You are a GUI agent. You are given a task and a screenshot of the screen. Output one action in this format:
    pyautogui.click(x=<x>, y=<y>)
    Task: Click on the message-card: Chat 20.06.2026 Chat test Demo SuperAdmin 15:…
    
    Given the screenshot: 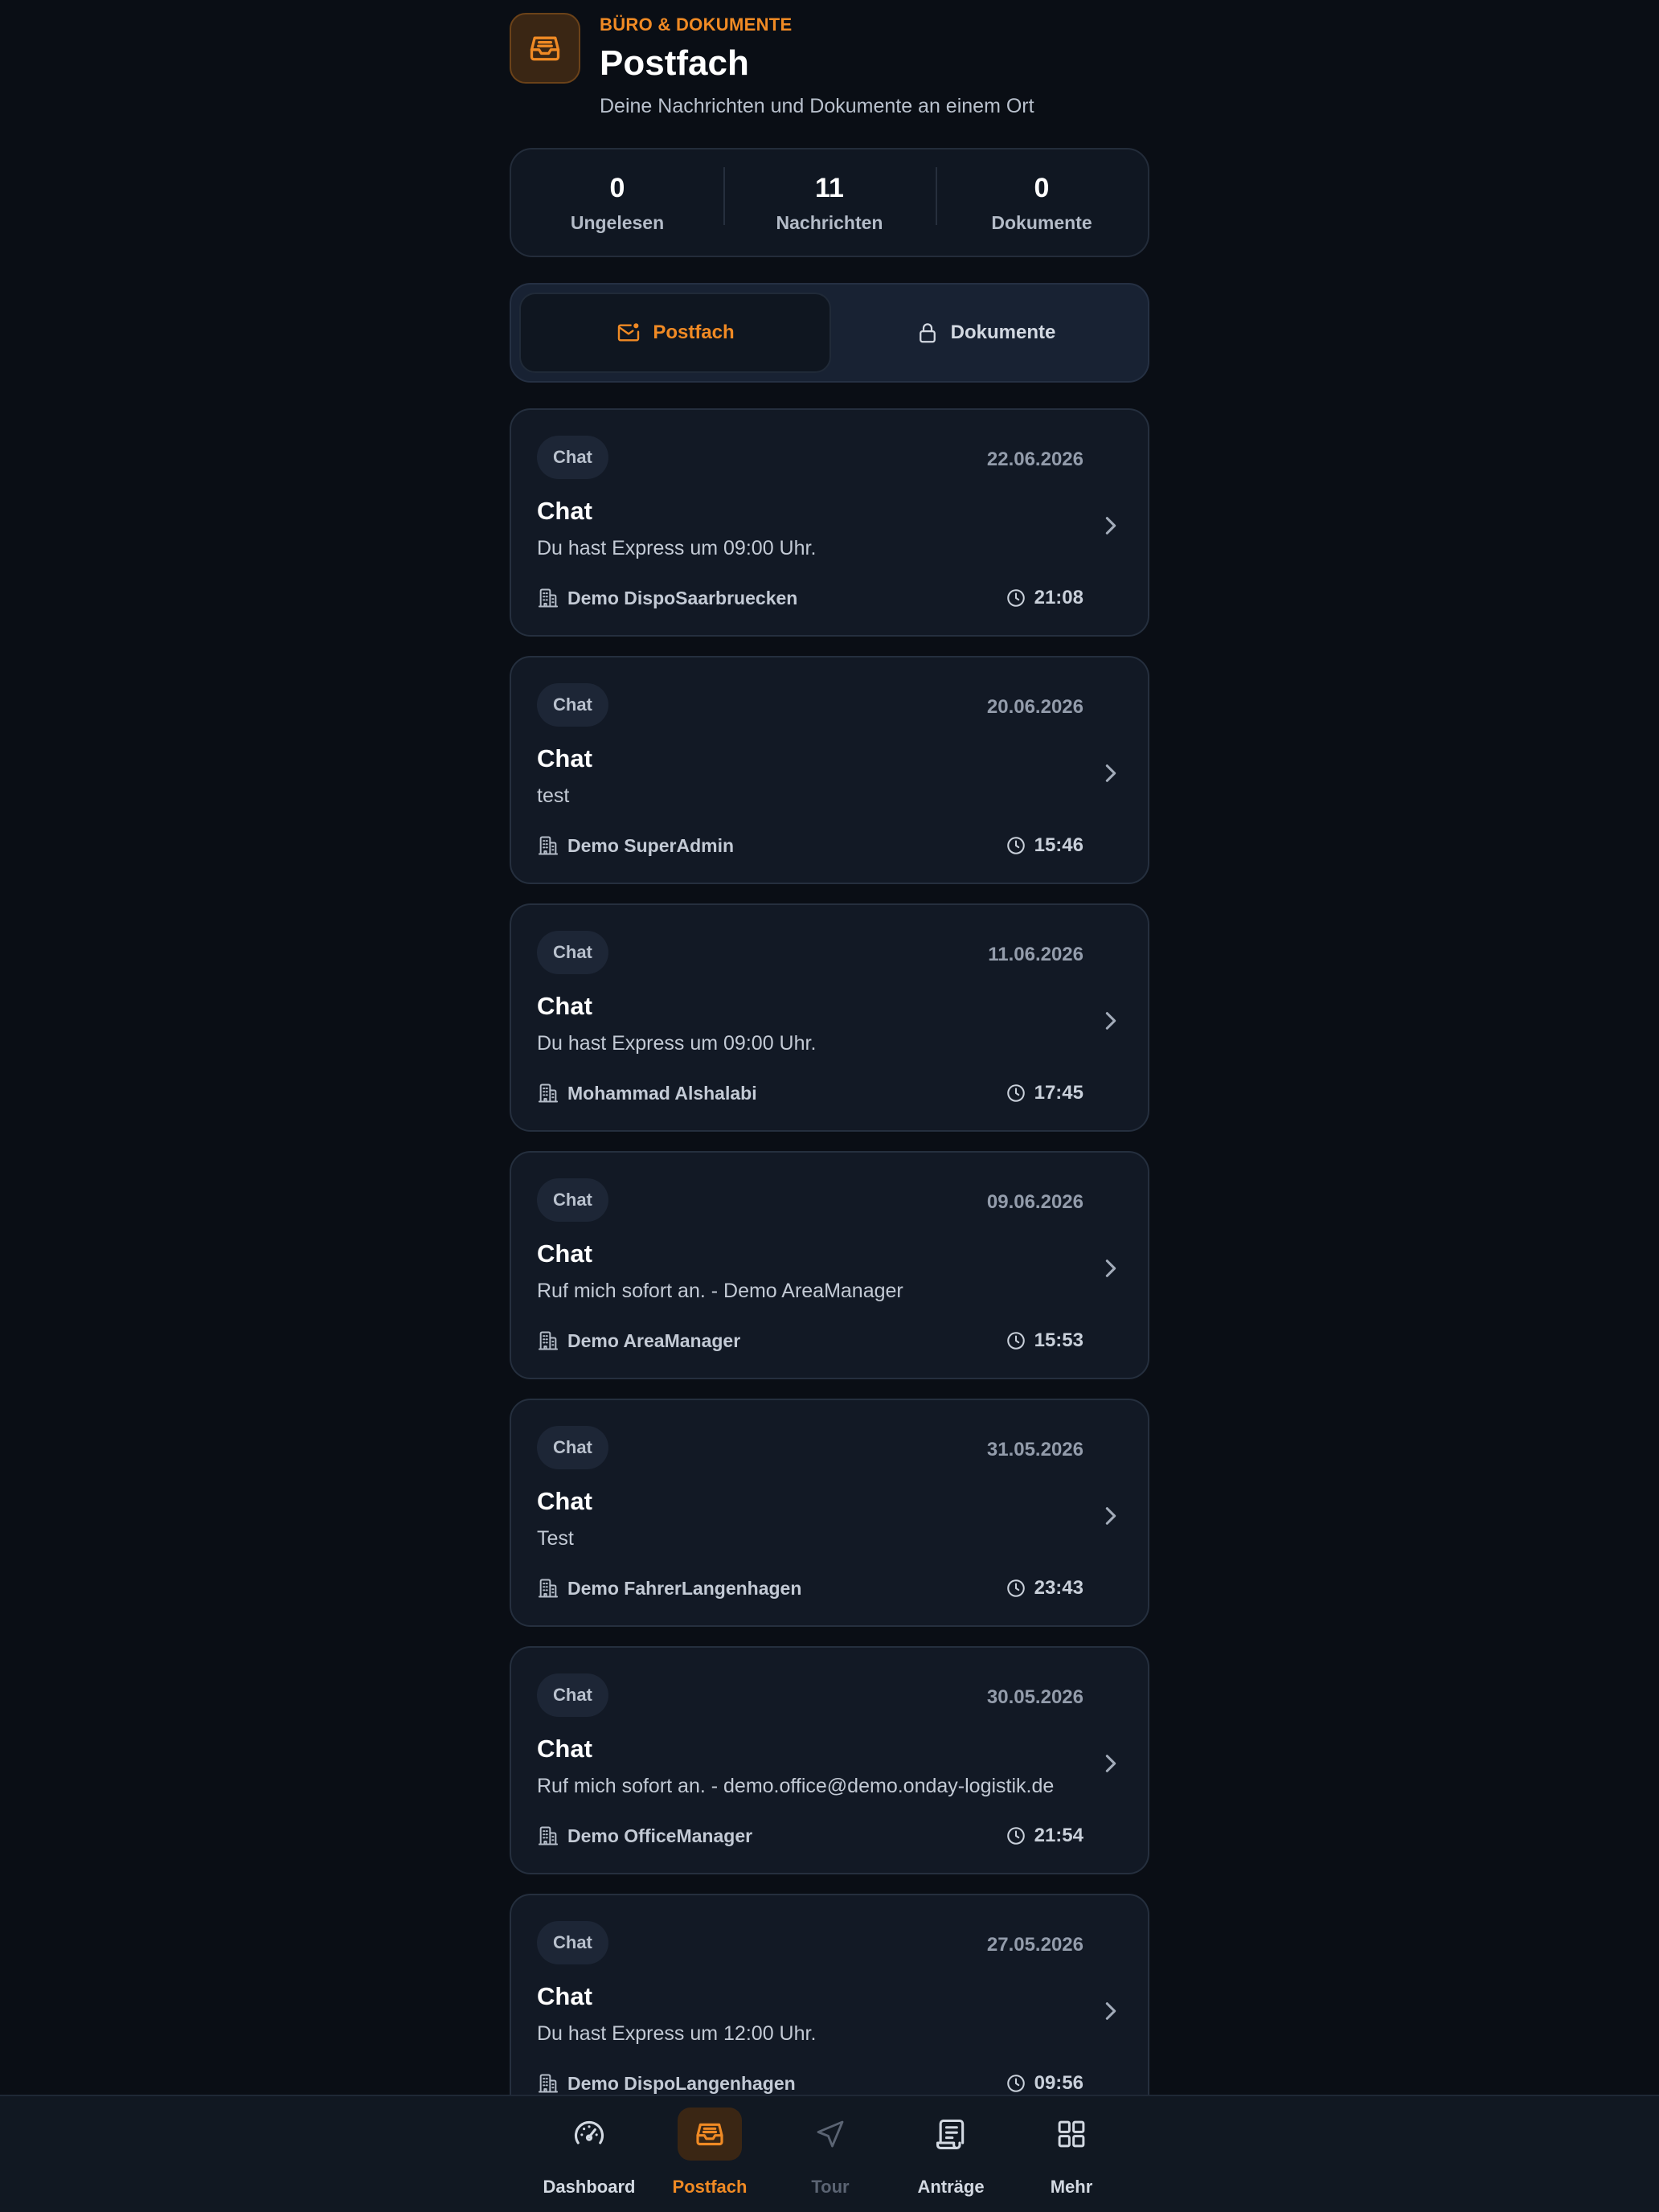 What is the action you would take?
    pyautogui.click(x=829, y=770)
    